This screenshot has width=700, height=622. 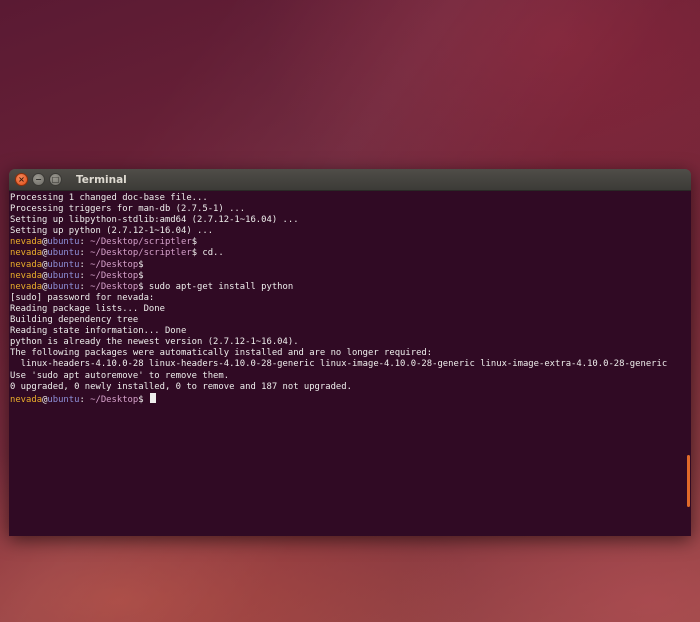 I want to click on output-line: Reading state information... Done, so click(x=98, y=331).